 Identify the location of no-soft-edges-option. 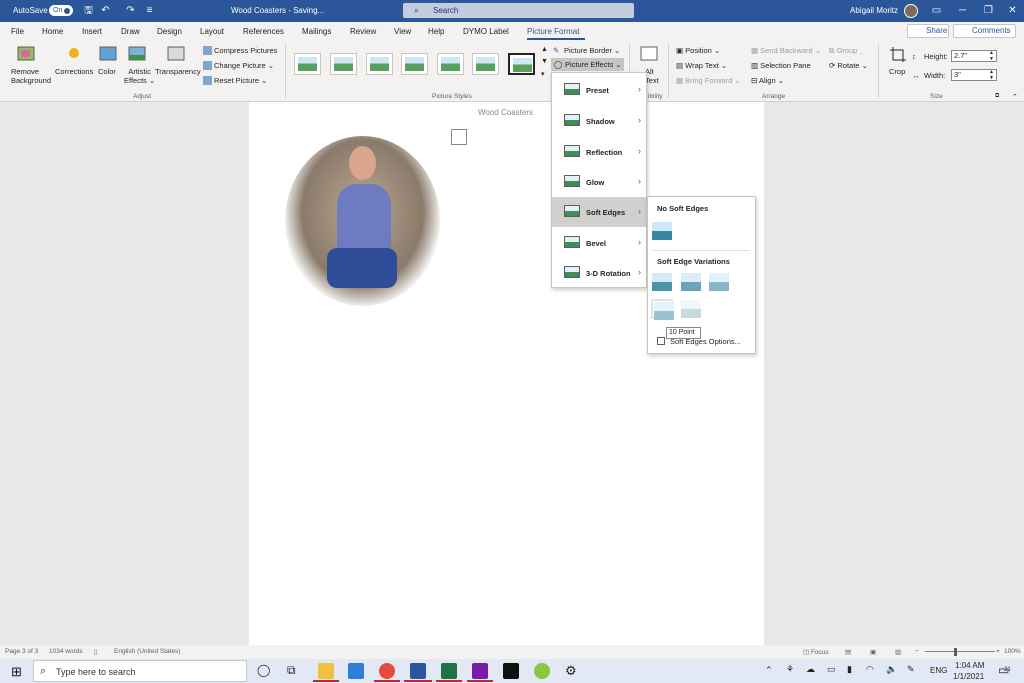
(662, 231).